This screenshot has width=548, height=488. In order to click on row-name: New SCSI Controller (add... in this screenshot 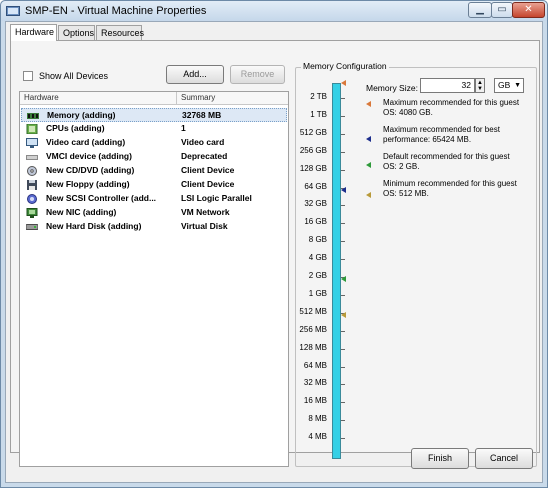, I will do `click(101, 198)`.